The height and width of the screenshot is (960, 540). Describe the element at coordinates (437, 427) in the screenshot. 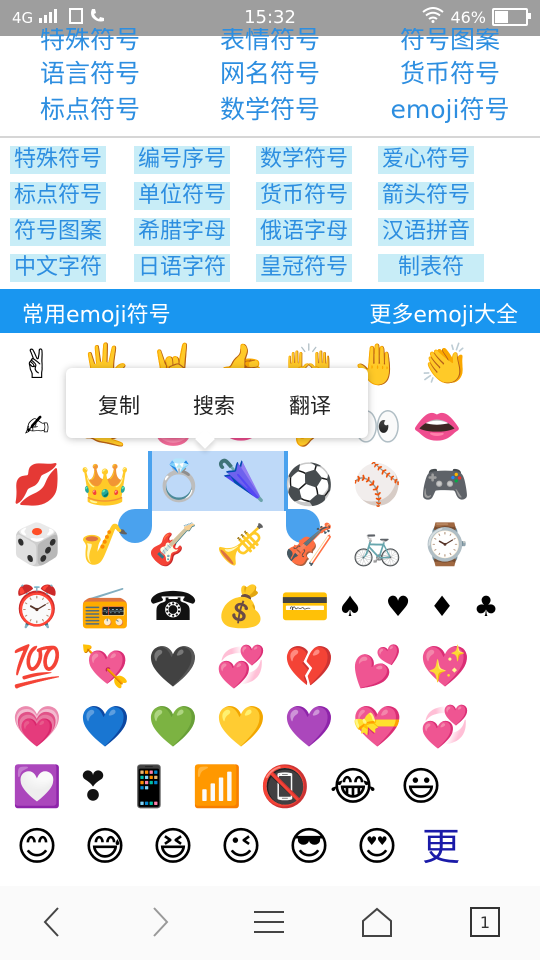

I see `emoji: 👄` at that location.